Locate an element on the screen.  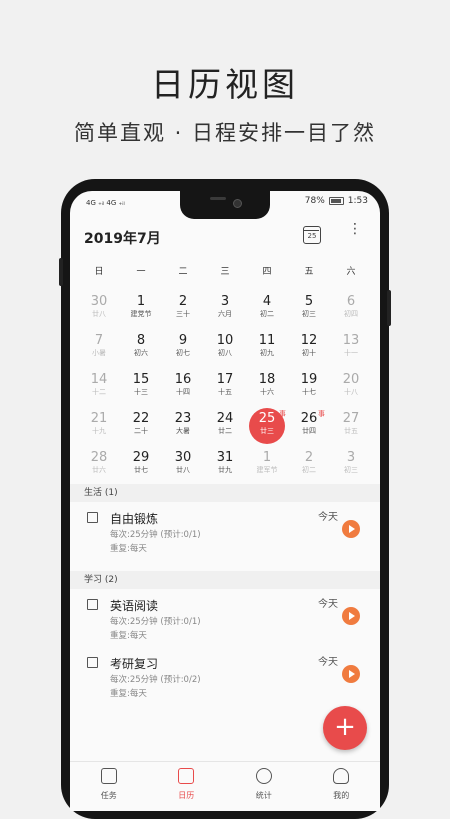
day-number: 13 is located at coordinates (351, 340).